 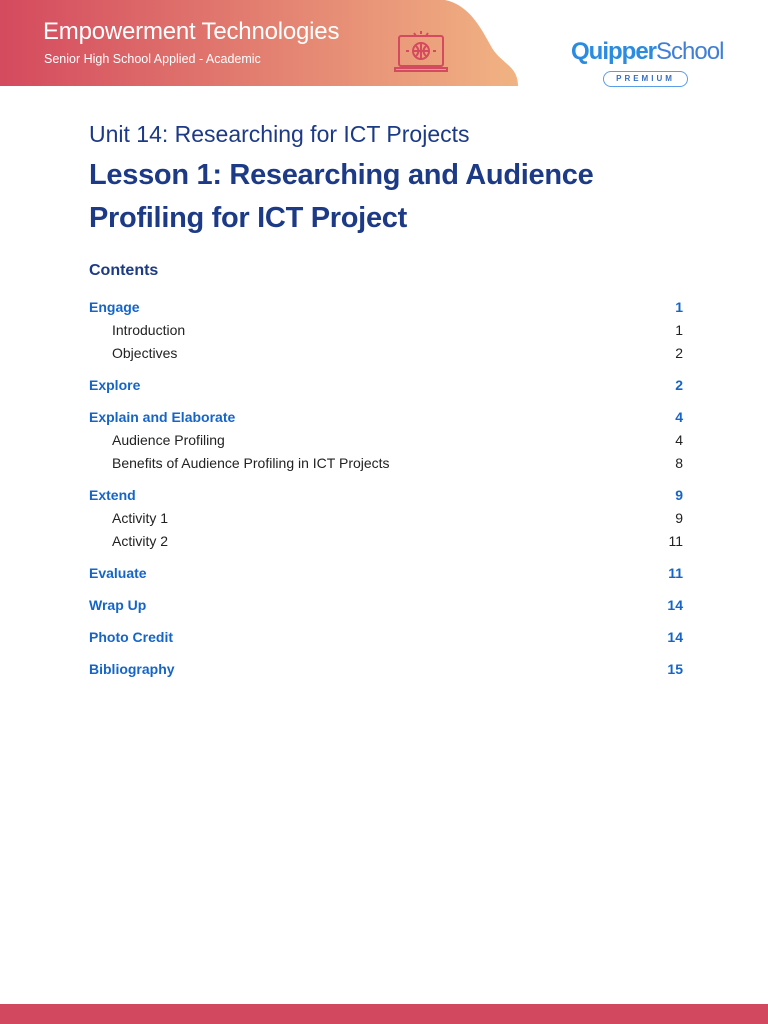 I want to click on toc-entry: Evaluate 11, so click(x=386, y=575).